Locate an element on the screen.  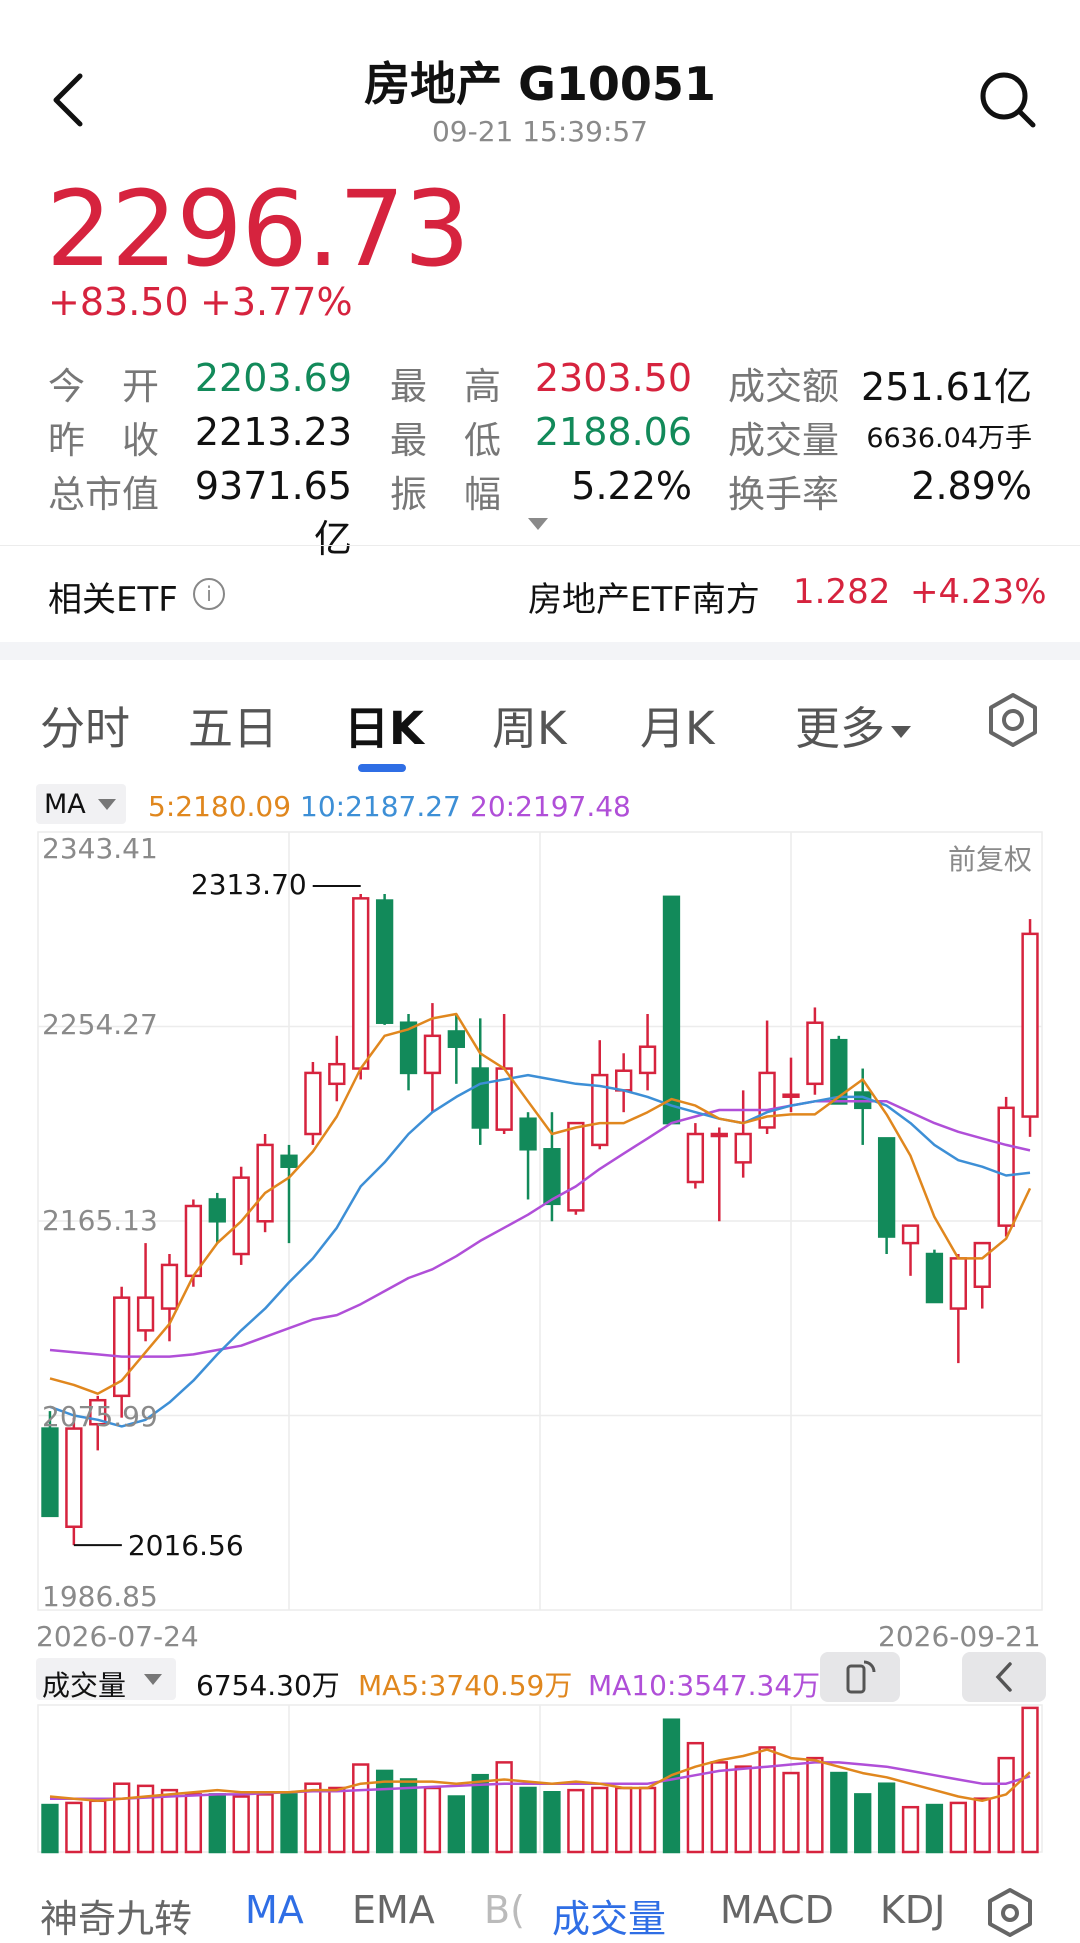
chevron-left-icon is located at coordinates (1003, 1677).